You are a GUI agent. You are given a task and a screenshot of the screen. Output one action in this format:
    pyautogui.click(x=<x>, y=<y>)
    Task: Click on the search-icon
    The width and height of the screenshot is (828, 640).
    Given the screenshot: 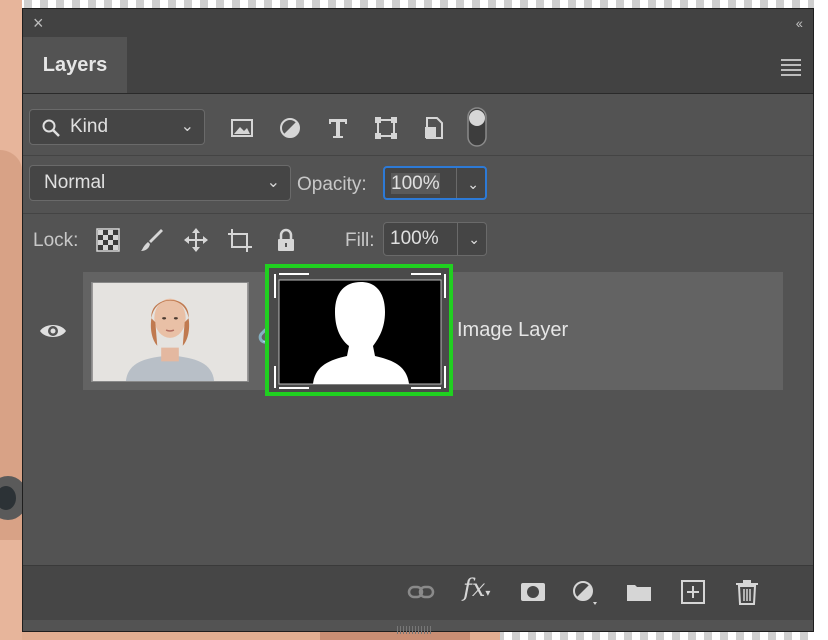 What is the action you would take?
    pyautogui.click(x=51, y=128)
    